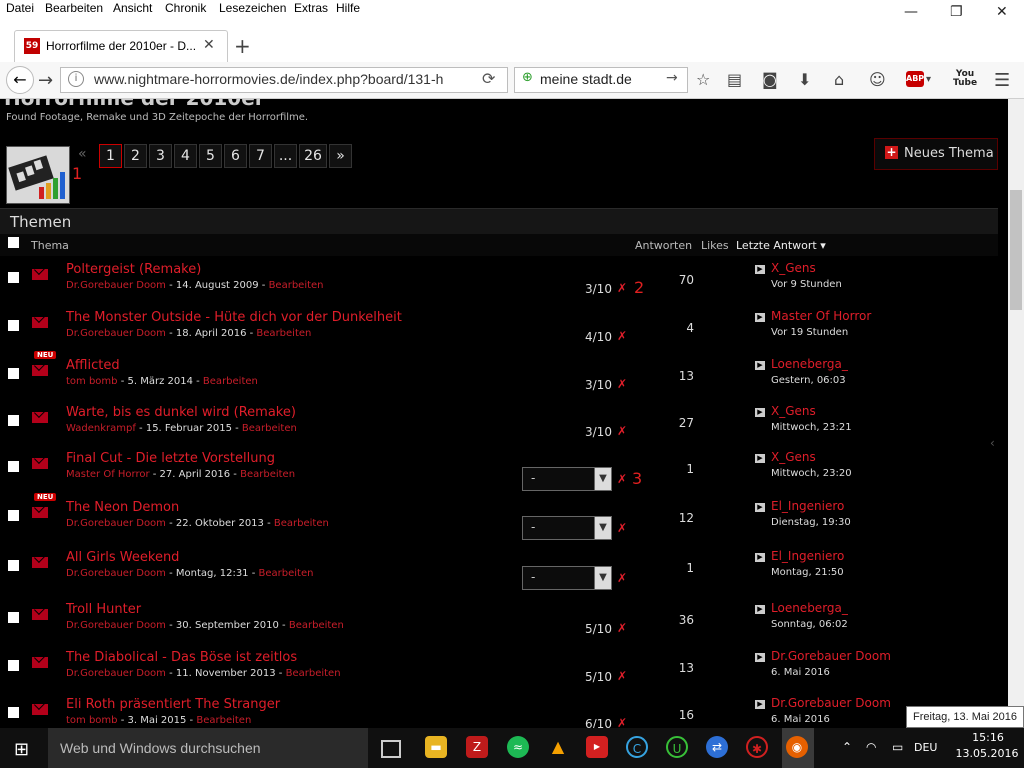 This screenshot has width=1024, height=768. What do you see at coordinates (637, 747) in the screenshot?
I see `ccleaner-icon: C` at bounding box center [637, 747].